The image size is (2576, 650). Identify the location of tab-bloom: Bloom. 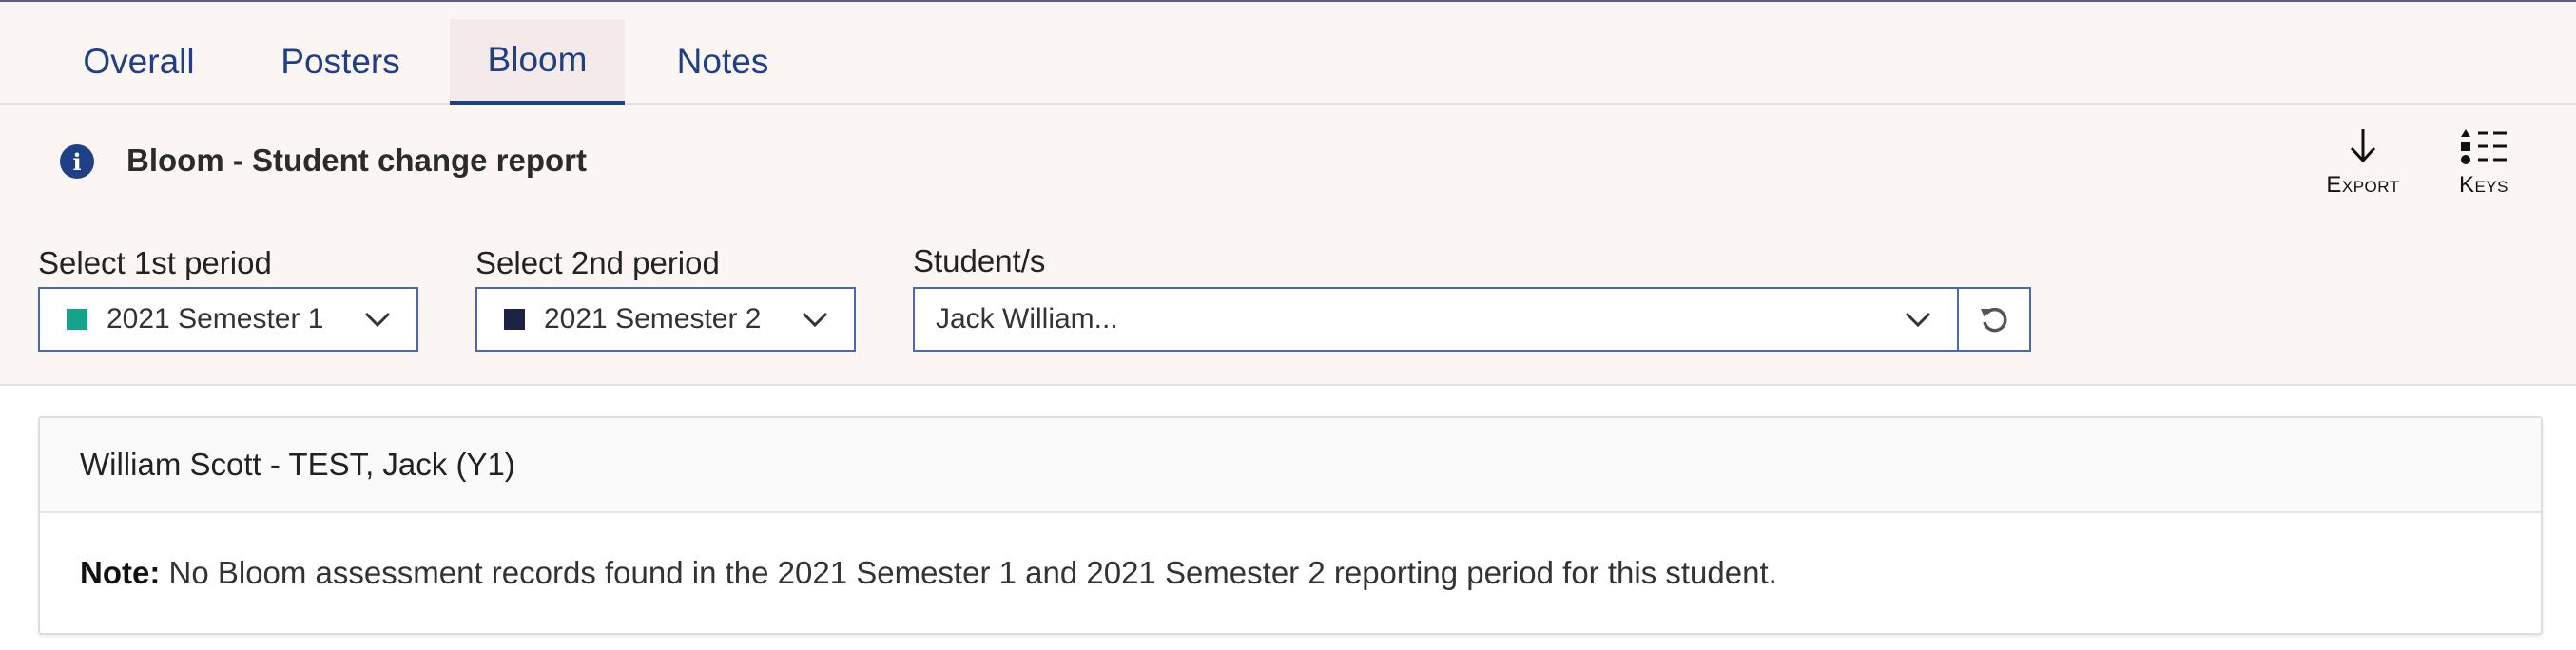
(537, 62).